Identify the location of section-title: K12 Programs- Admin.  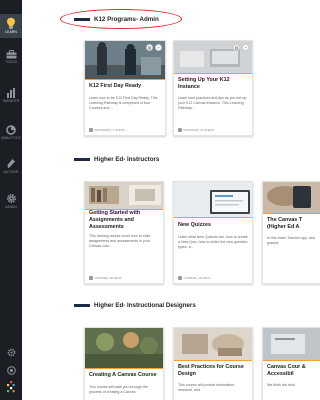
(126, 19).